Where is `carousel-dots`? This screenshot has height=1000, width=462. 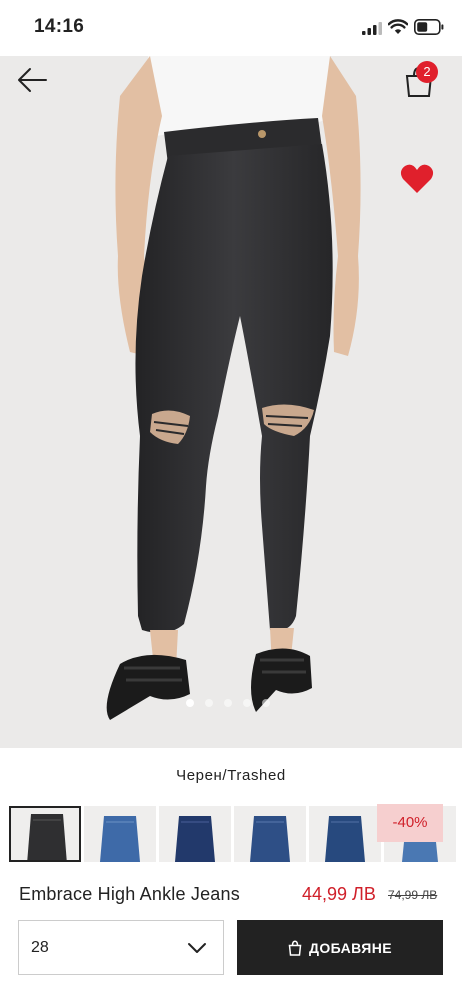
carousel-dots is located at coordinates (228, 704).